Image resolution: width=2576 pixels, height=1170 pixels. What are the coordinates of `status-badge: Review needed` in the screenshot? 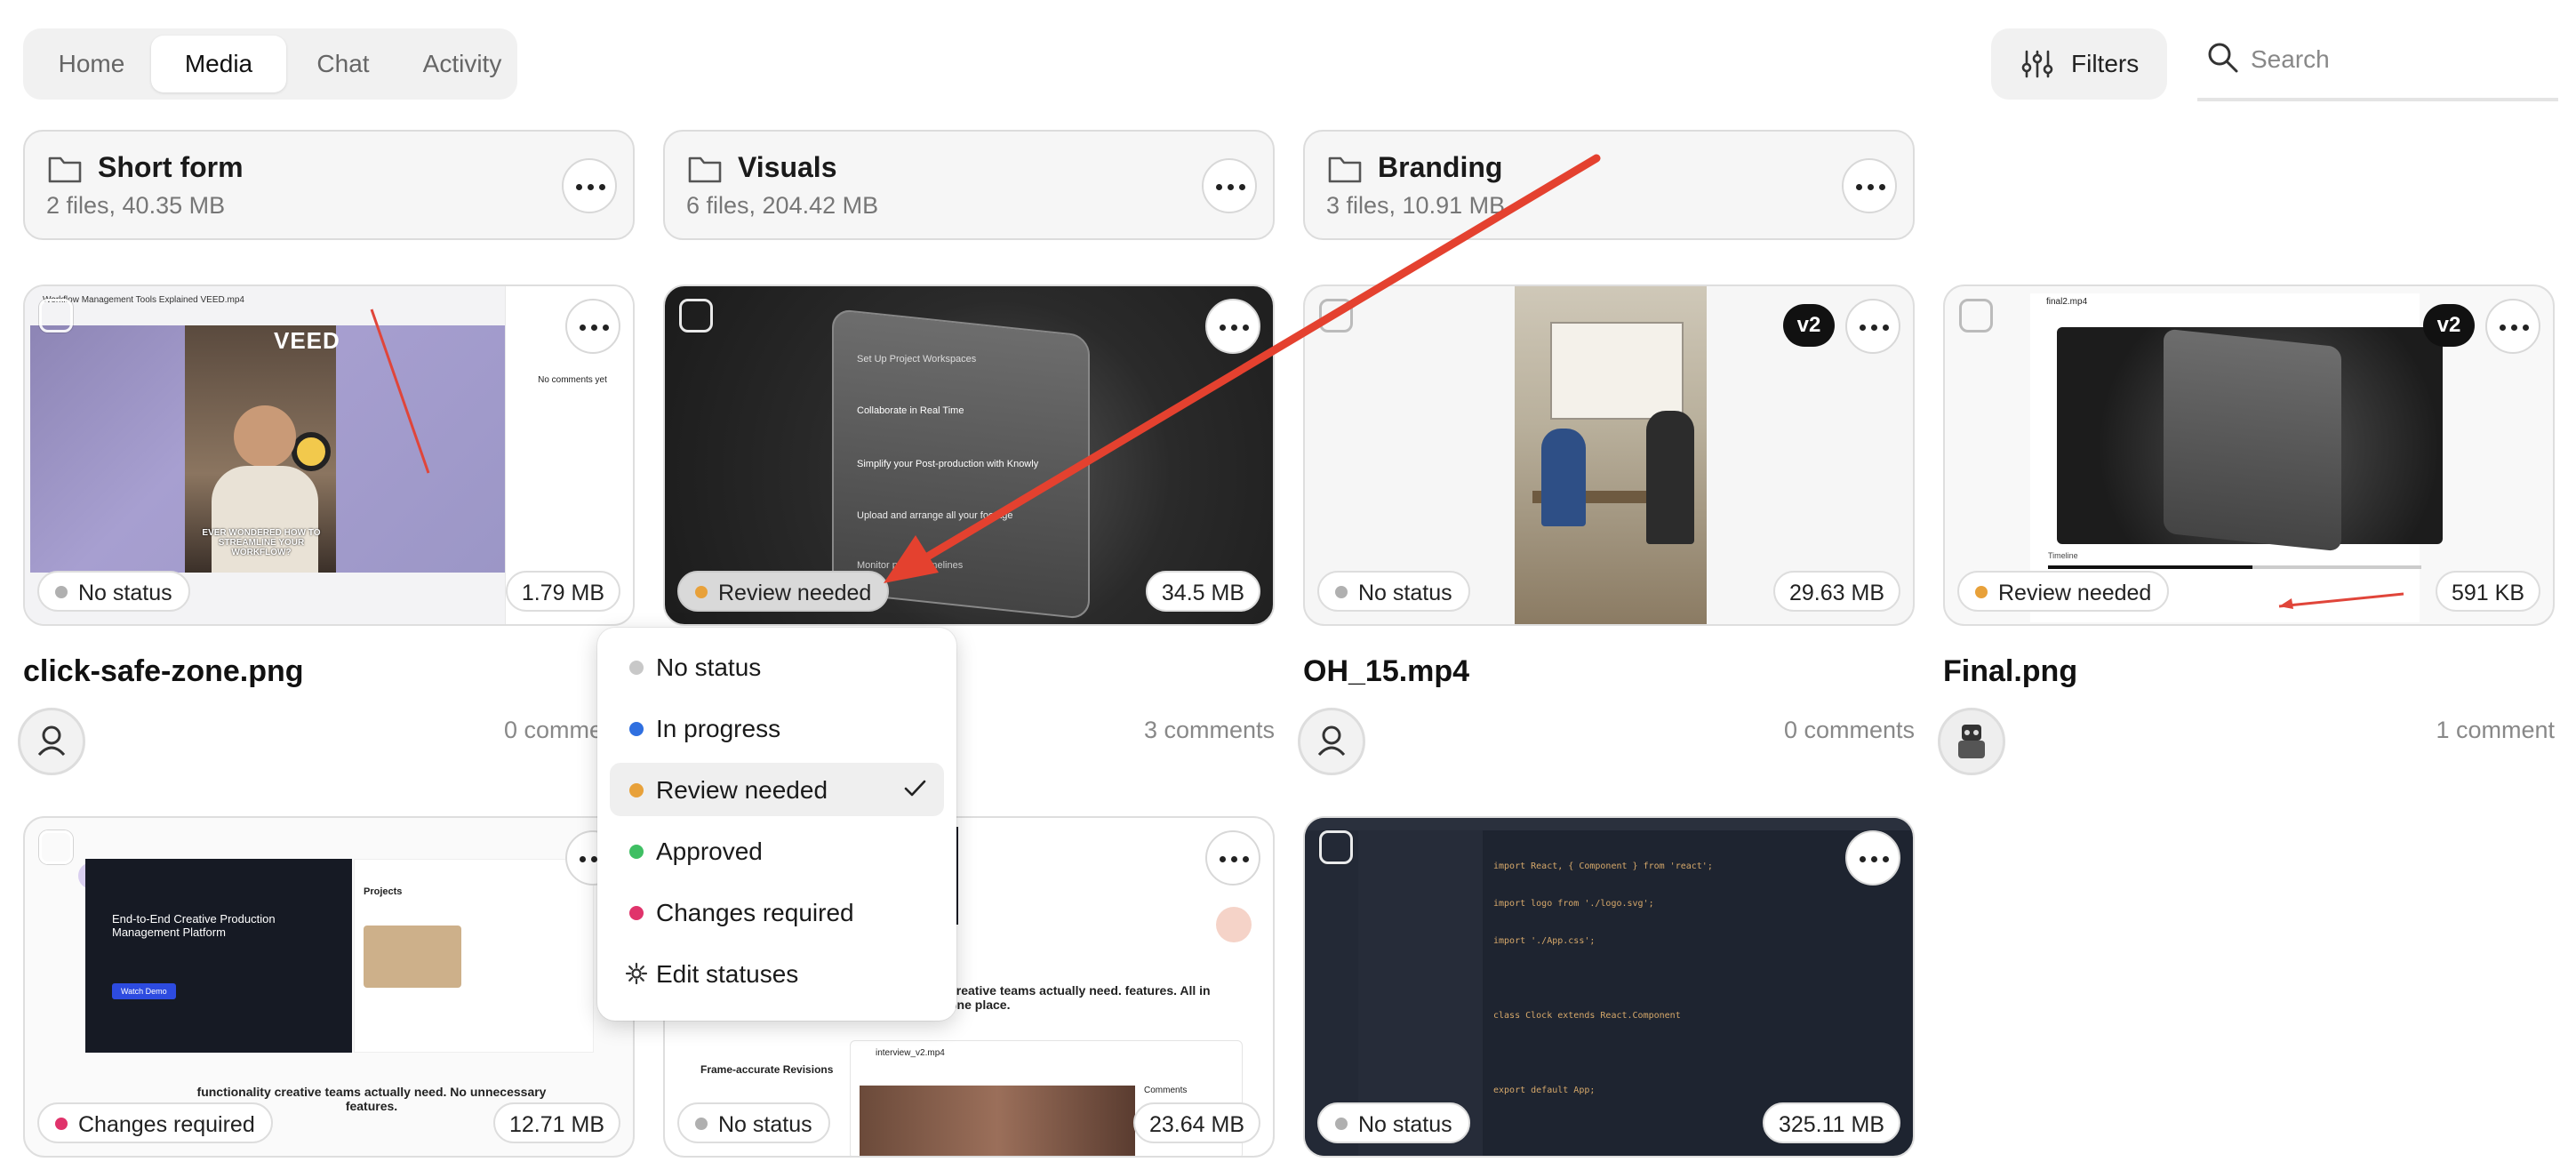 It's located at (2063, 591).